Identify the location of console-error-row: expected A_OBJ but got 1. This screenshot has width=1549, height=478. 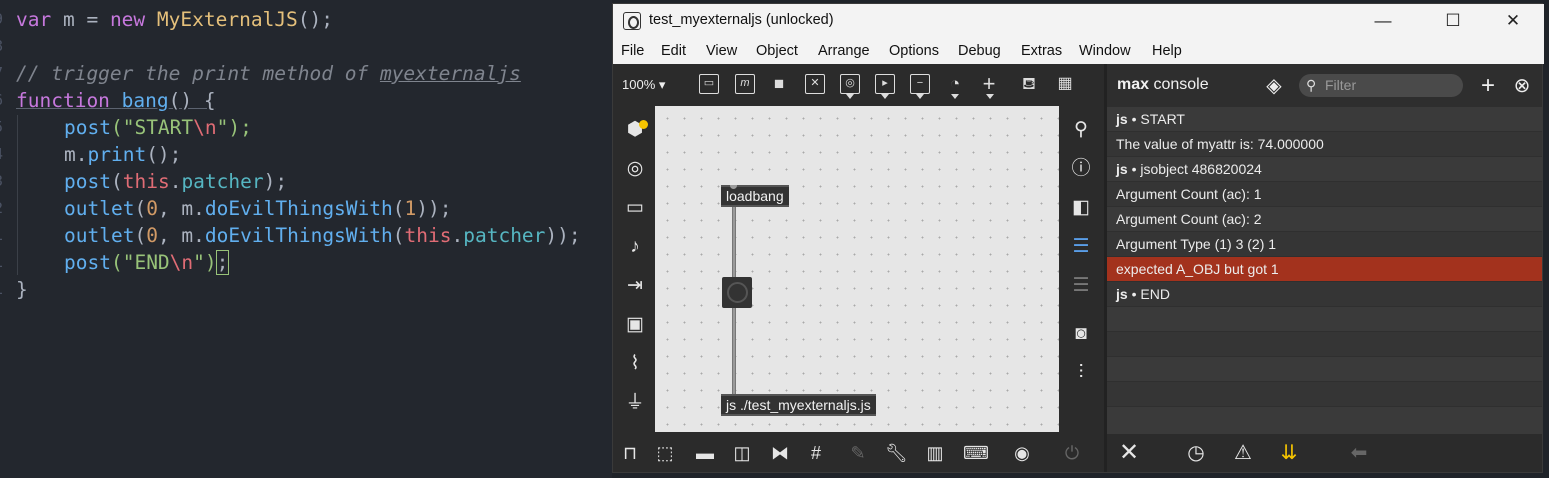
(1324, 269).